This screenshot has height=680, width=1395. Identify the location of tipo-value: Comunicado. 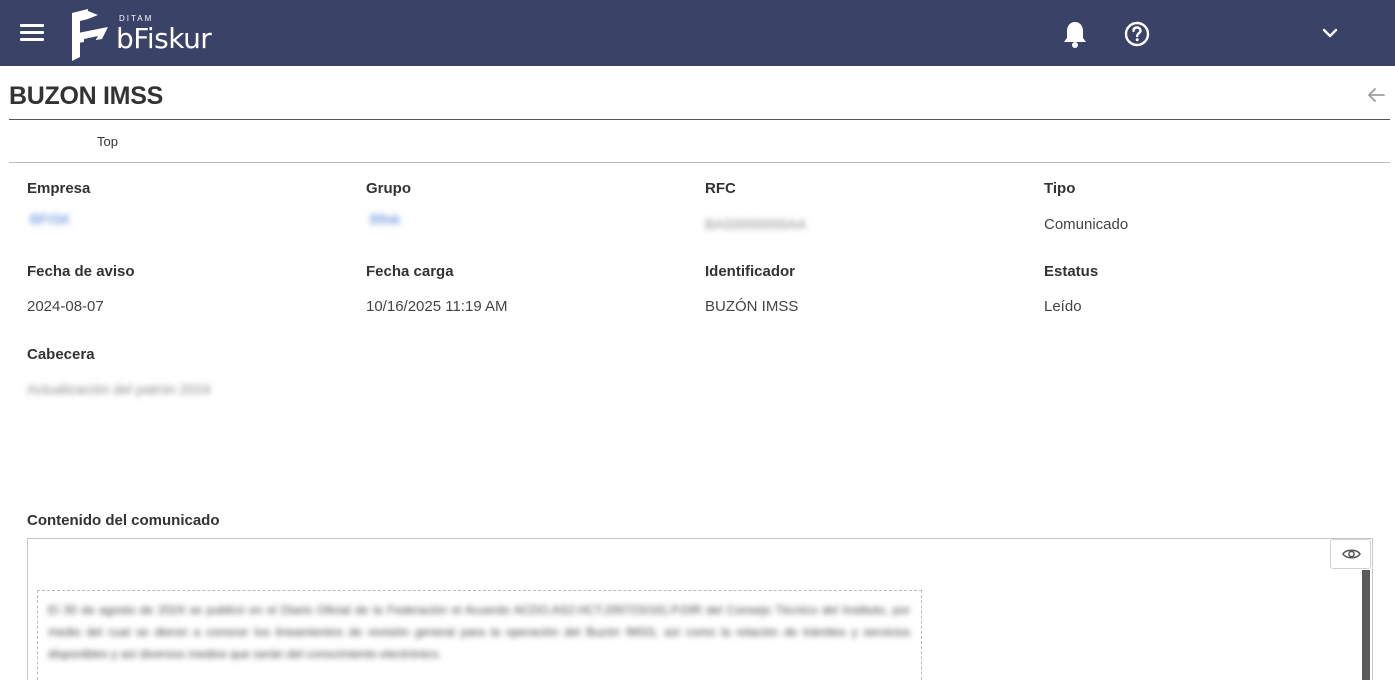
(1086, 224).